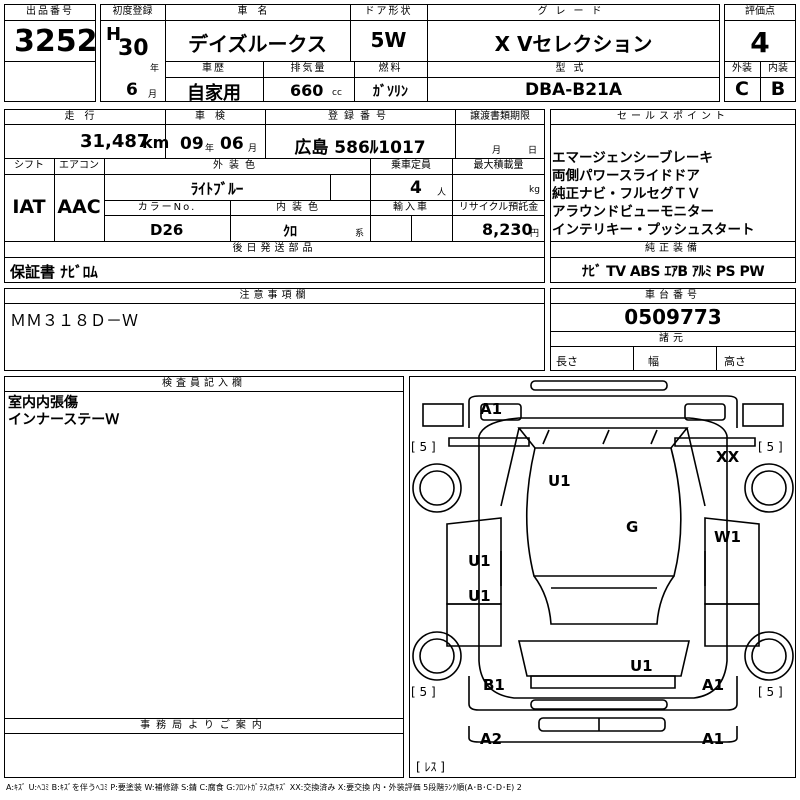 This screenshot has width=800, height=800. What do you see at coordinates (390, 68) in the screenshot?
I see `fuel-header: 燃料` at bounding box center [390, 68].